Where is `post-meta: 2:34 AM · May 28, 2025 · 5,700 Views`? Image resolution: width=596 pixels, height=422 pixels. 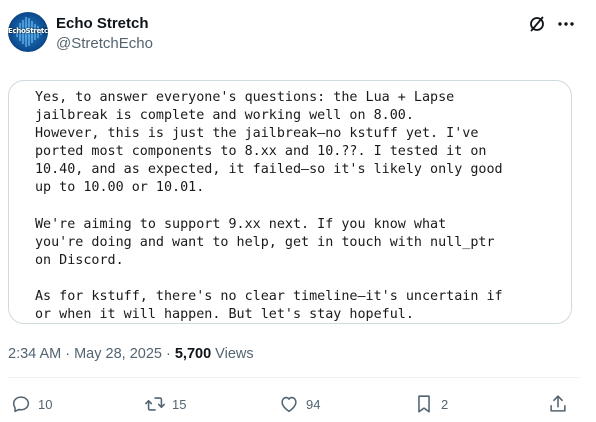 post-meta: 2:34 AM · May 28, 2025 · 5,700 Views is located at coordinates (131, 354).